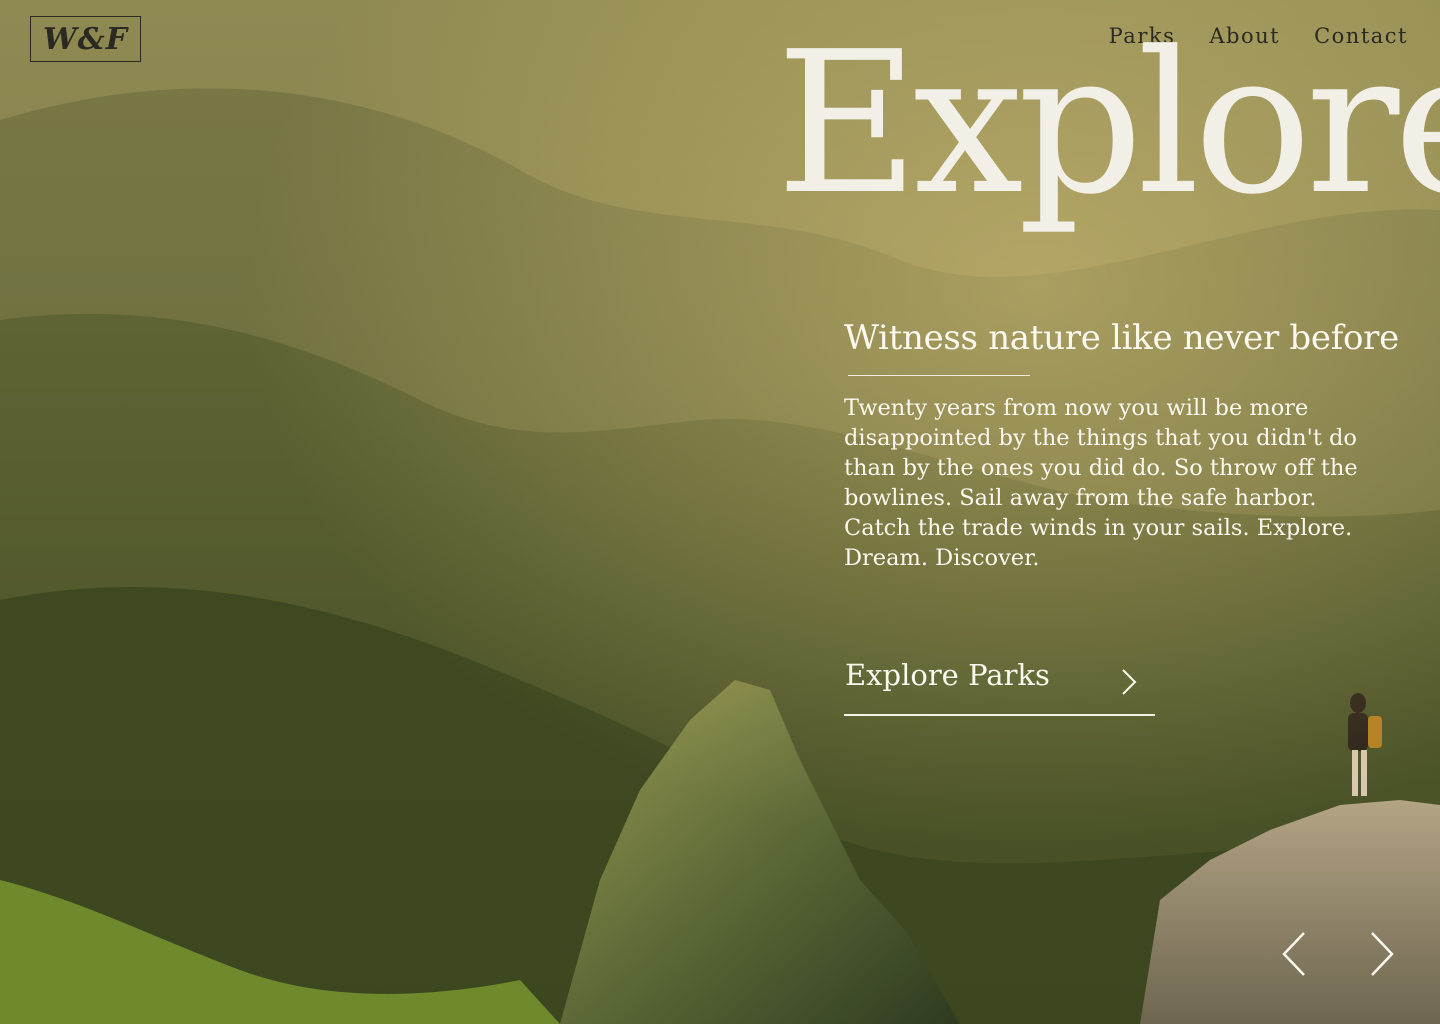 The width and height of the screenshot is (1440, 1024). Describe the element at coordinates (1108, 124) in the screenshot. I see `hero-title: Explore` at that location.